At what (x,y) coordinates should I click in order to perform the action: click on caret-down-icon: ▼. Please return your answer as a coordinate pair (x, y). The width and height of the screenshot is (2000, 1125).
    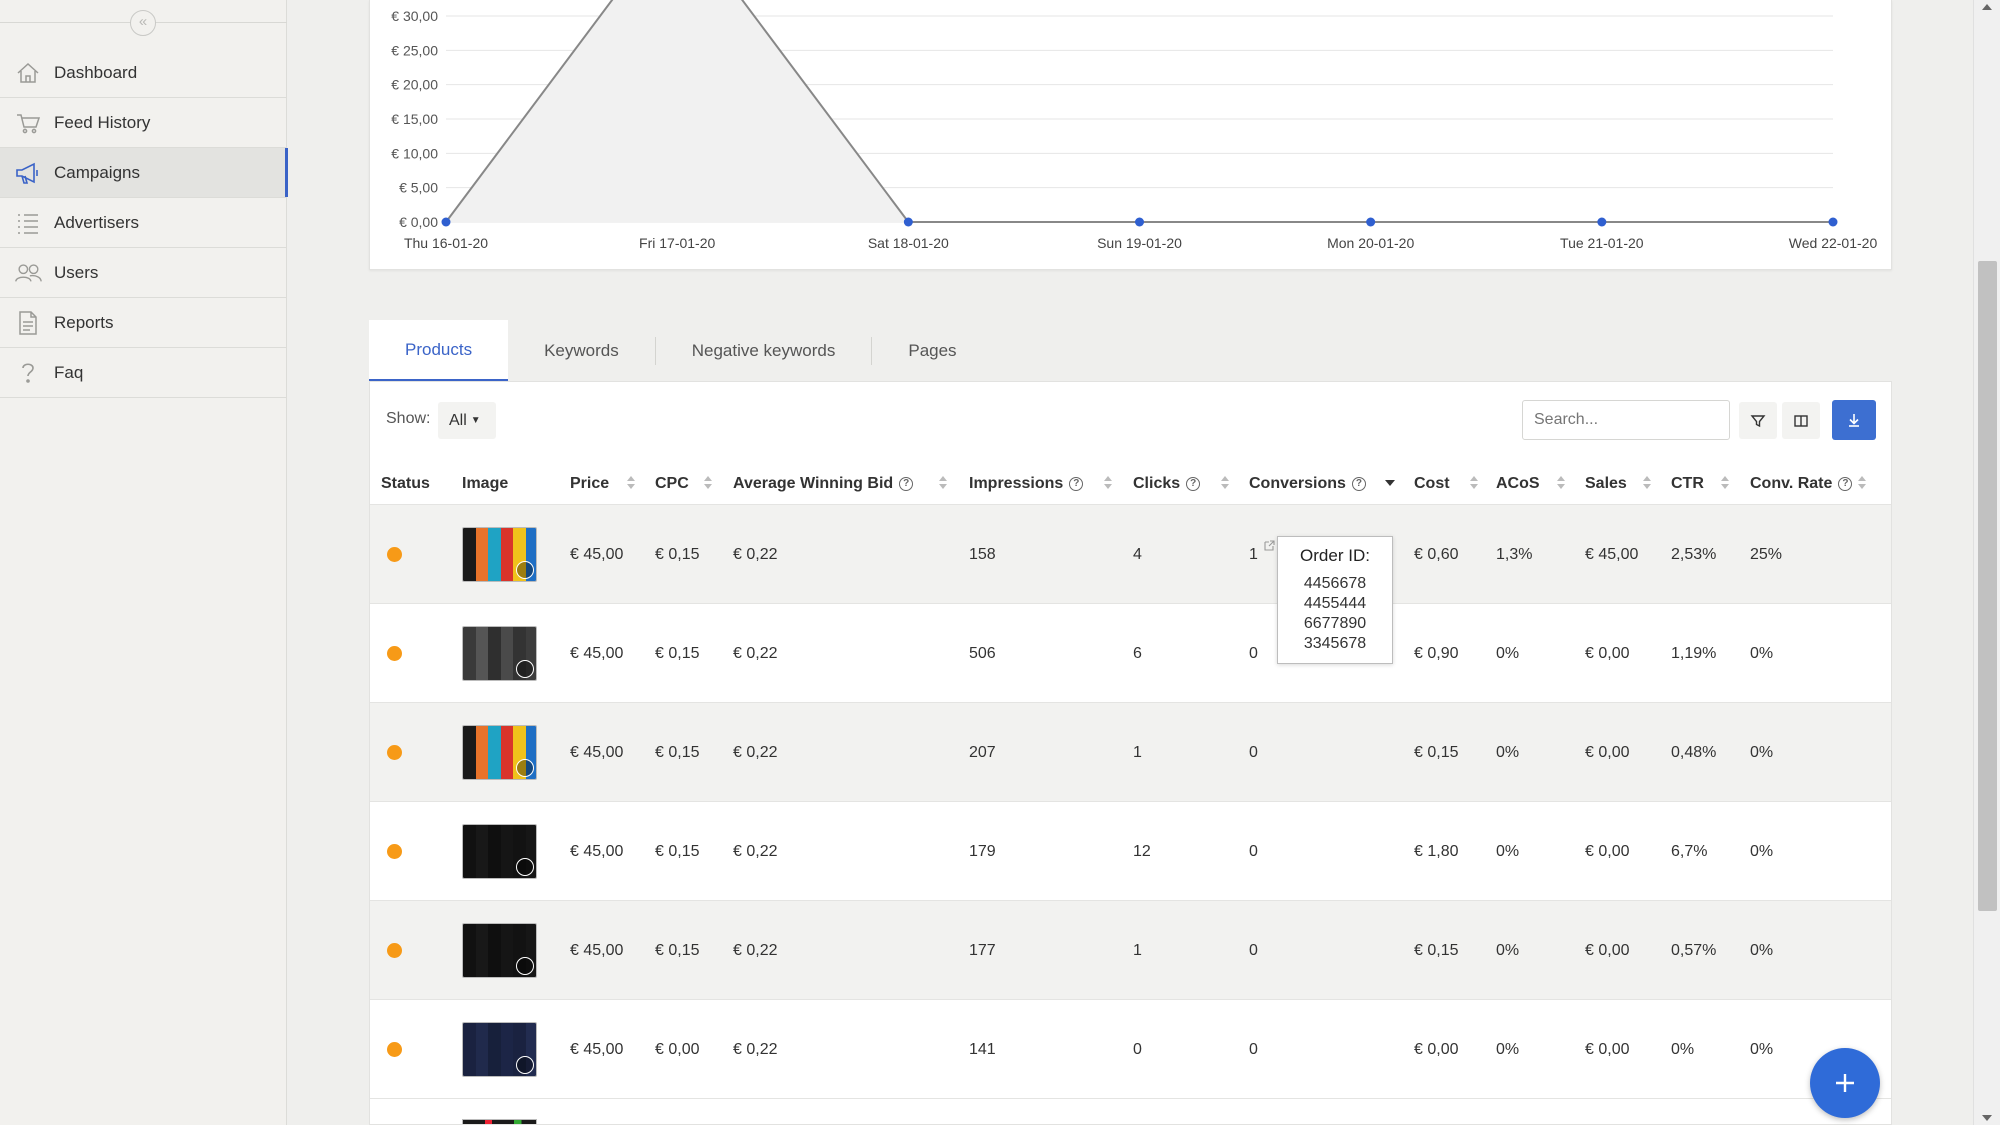
    Looking at the image, I should click on (475, 420).